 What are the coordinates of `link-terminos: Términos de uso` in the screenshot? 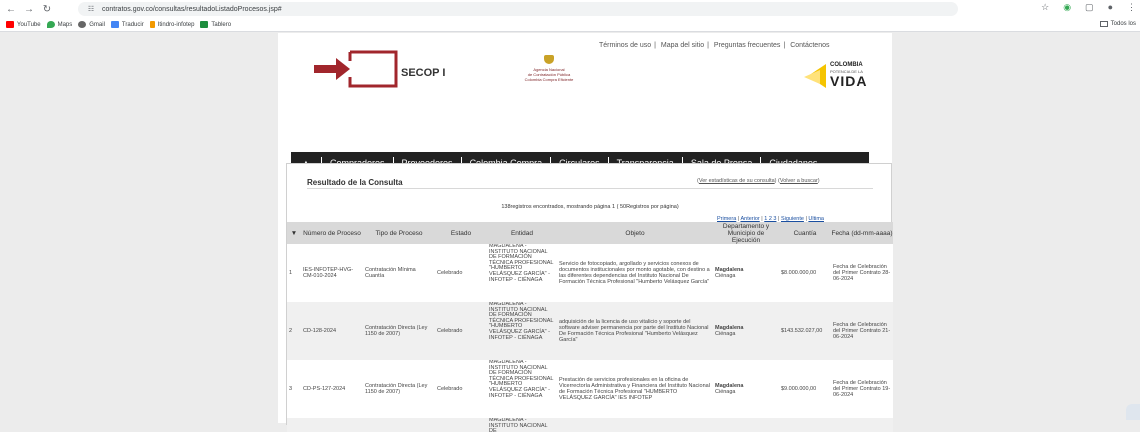 It's located at (625, 45).